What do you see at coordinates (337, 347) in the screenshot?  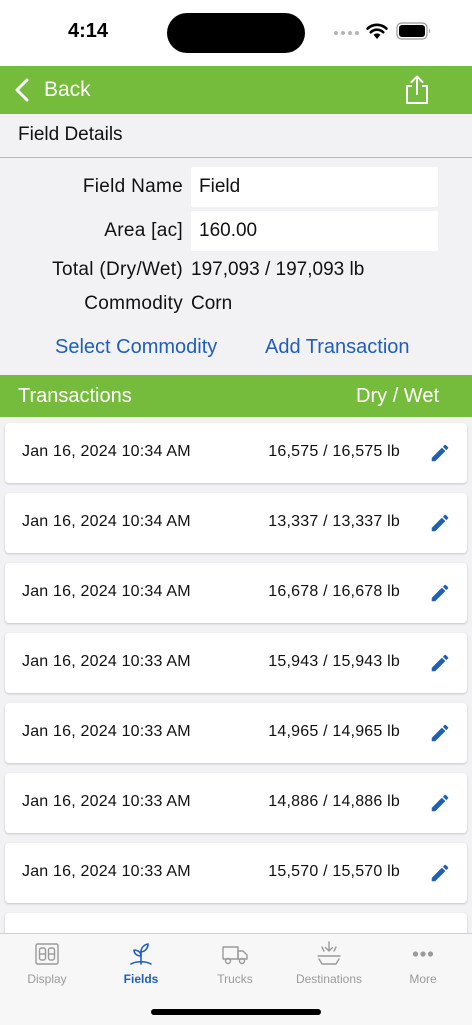 I see `add-transaction-button: Add Transaction` at bounding box center [337, 347].